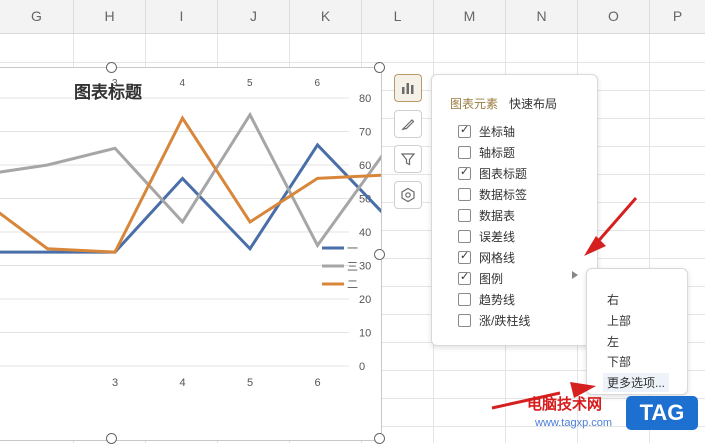 The image size is (705, 444). I want to click on watermark-text: 电脑技术网, so click(565, 404).